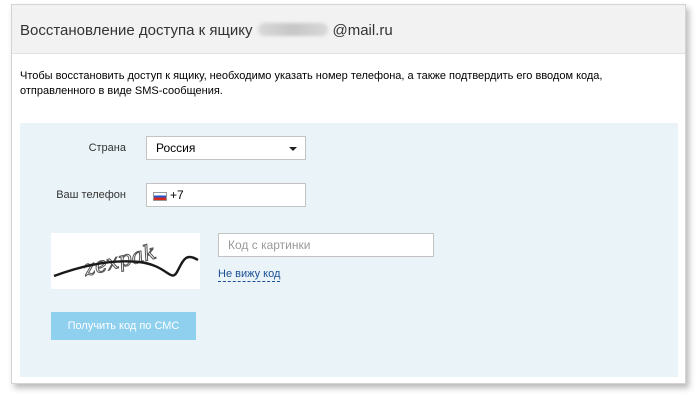  Describe the element at coordinates (362, 30) in the screenshot. I see `email-domain: @mail.ru` at that location.